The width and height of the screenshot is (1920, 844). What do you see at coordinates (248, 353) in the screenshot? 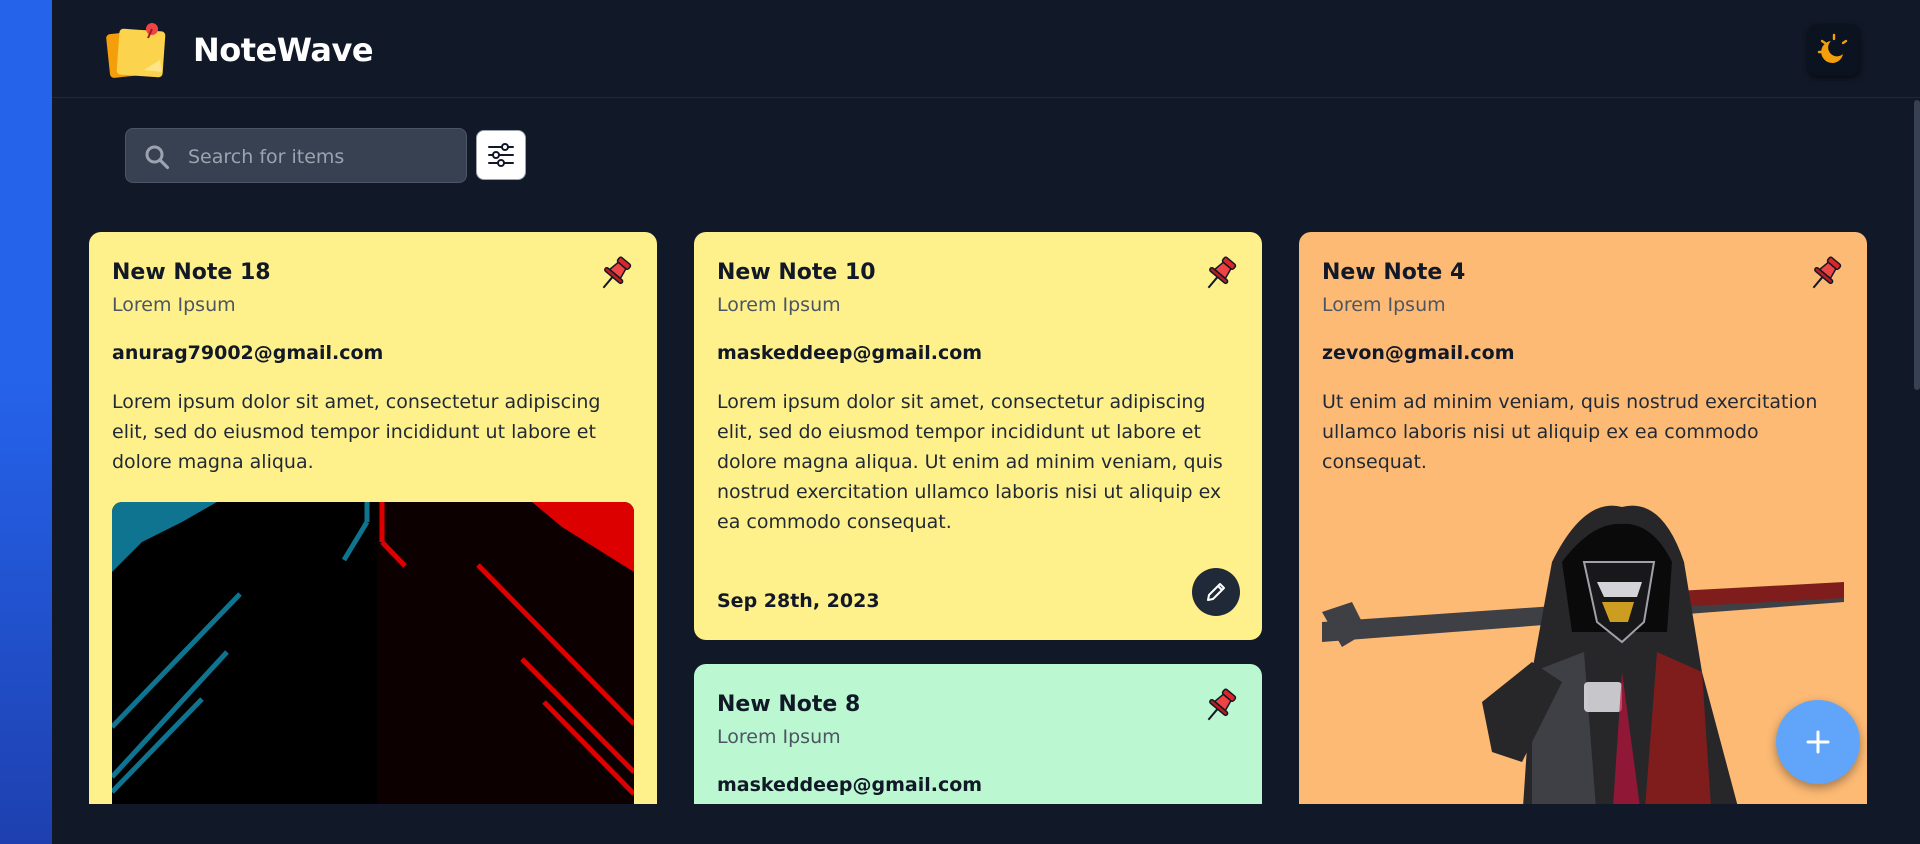
I see `note-email: anurag79002@gmail.com` at bounding box center [248, 353].